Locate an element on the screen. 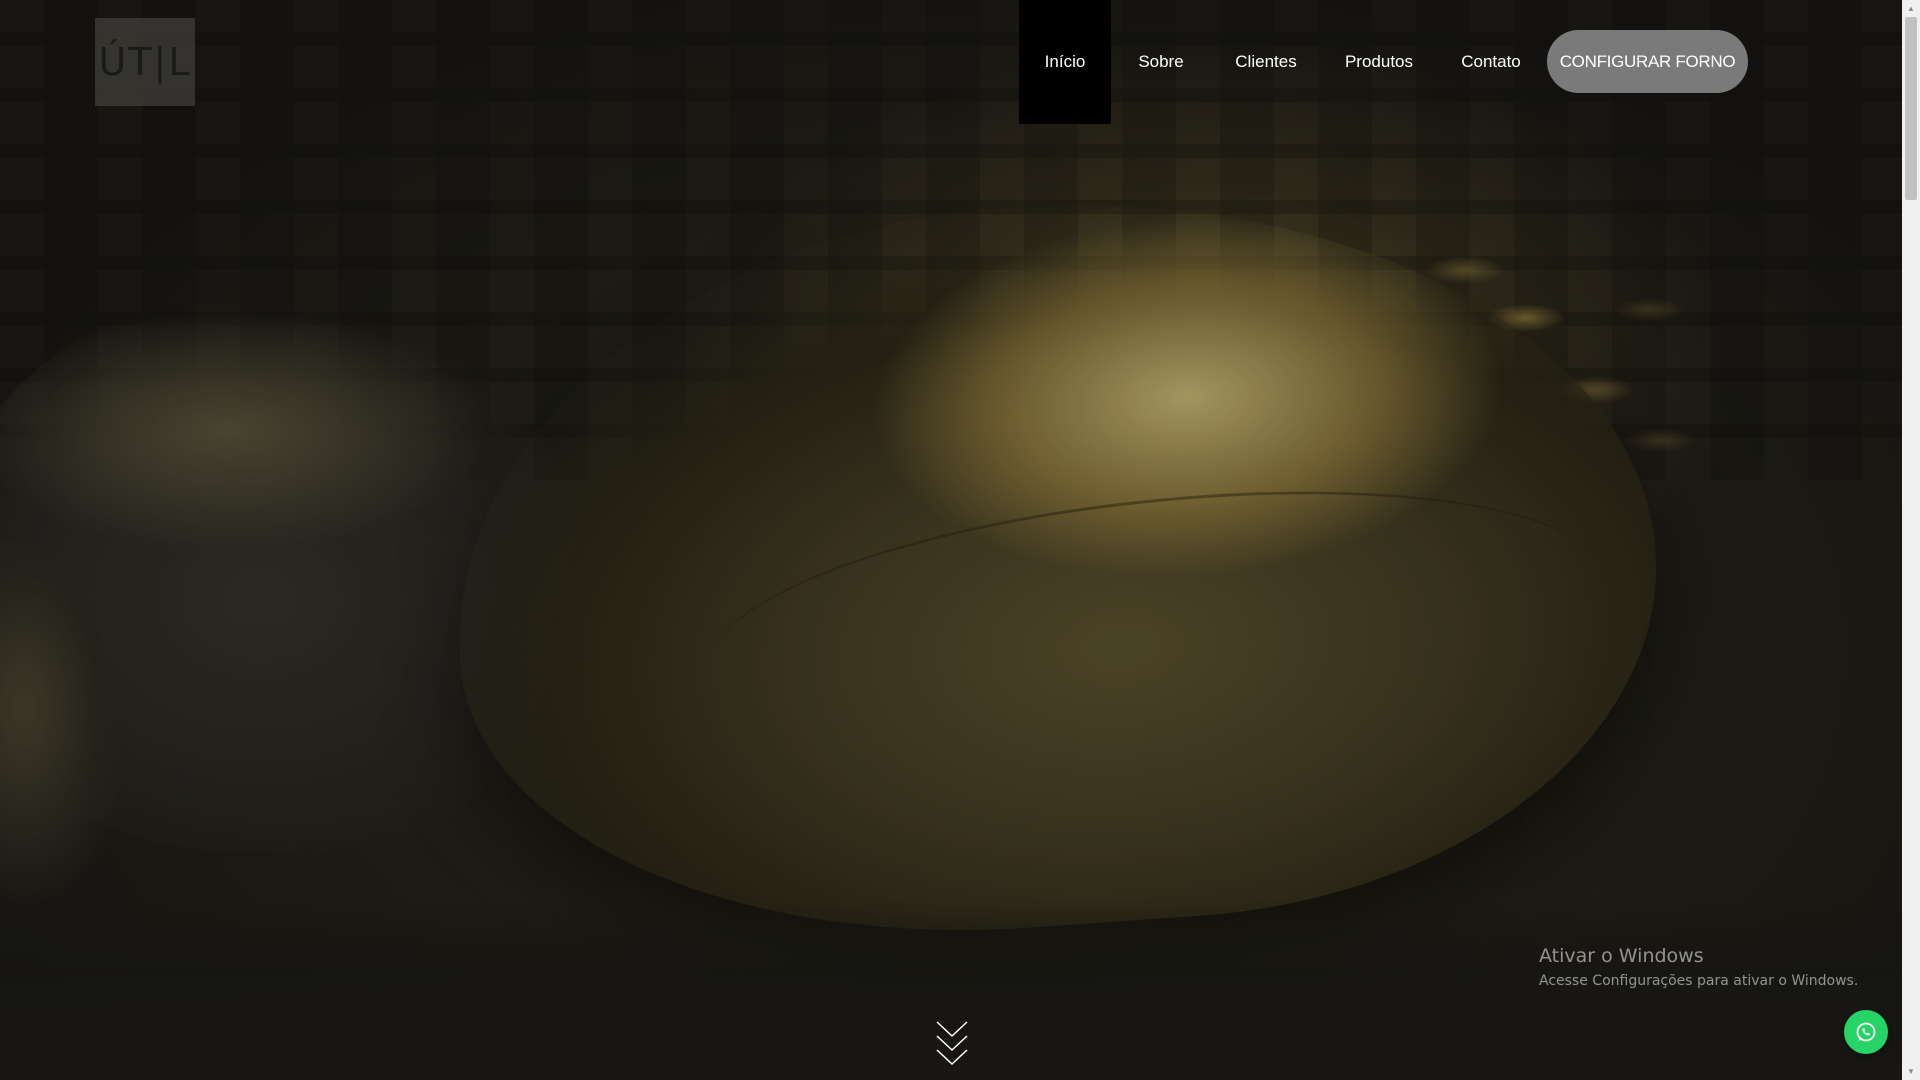 This screenshot has height=1080, width=1920. nav-item-clientes: Clientes is located at coordinates (1266, 62).